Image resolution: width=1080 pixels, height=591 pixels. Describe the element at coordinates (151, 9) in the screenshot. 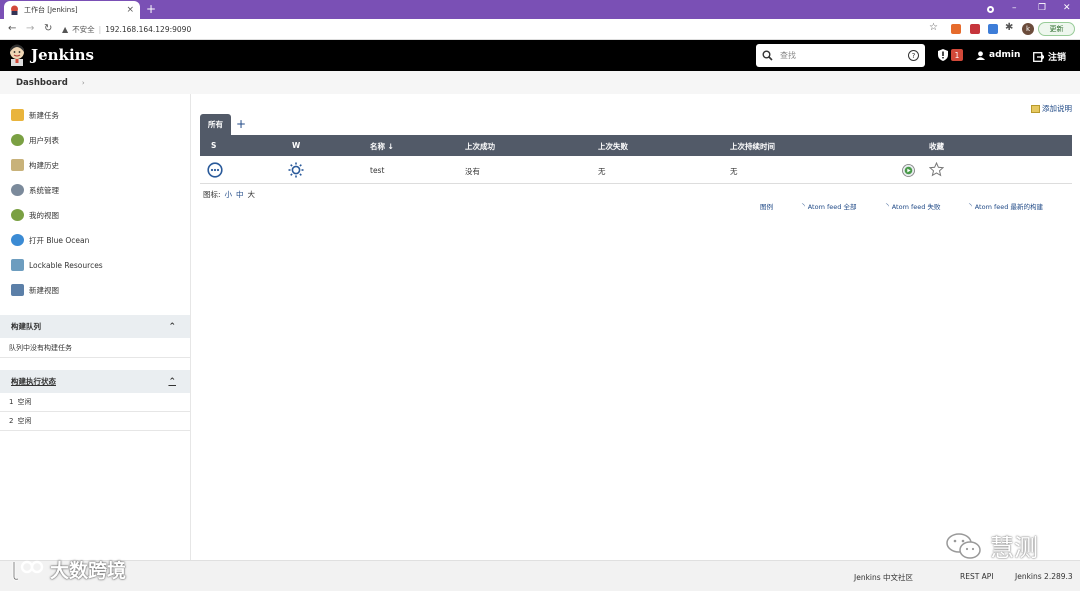

I see `new-tab-button: +` at that location.